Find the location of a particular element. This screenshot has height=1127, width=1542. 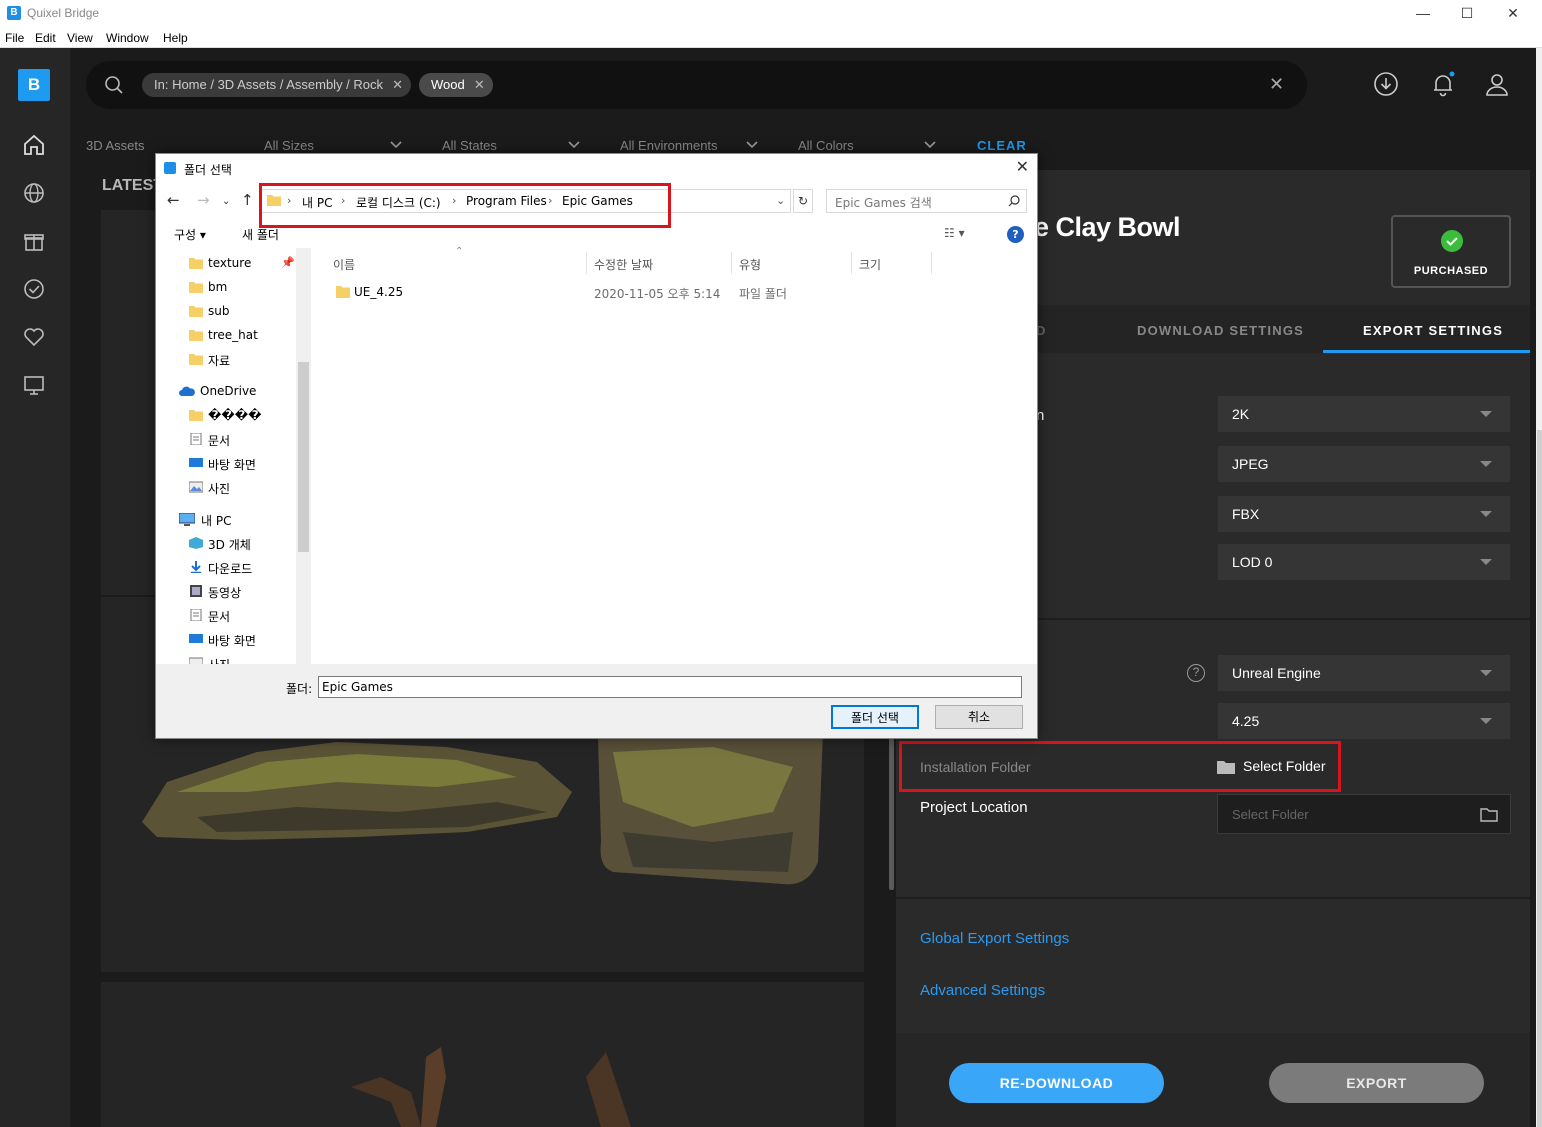

search-clear-icon: ✕ is located at coordinates (1276, 84).